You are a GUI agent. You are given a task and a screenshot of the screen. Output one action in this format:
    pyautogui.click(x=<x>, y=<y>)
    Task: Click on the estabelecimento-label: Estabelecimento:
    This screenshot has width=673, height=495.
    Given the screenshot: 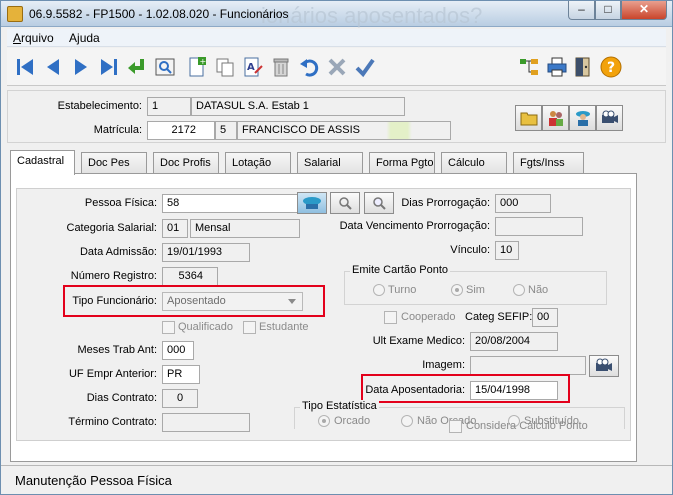 What is the action you would take?
    pyautogui.click(x=99, y=106)
    